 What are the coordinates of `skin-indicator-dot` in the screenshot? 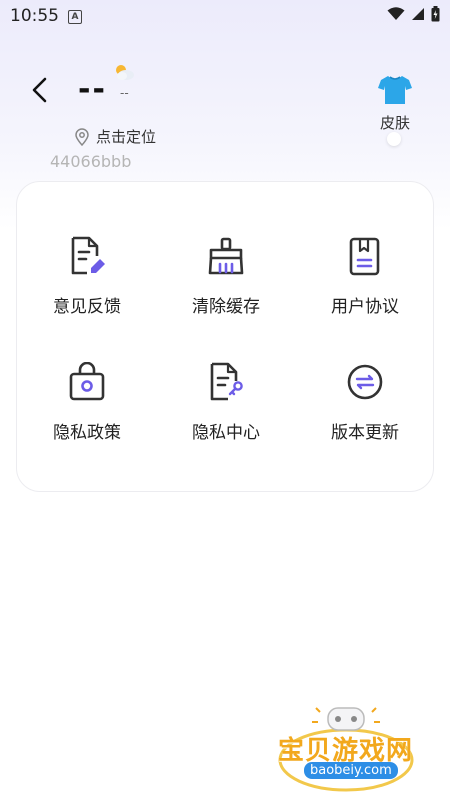 It's located at (394, 139).